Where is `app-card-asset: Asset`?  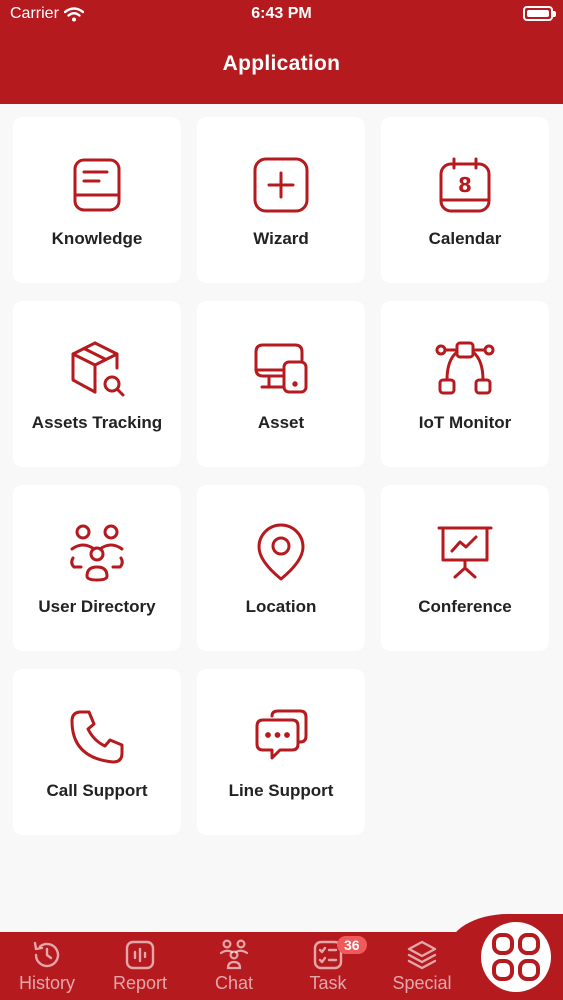
app-card-asset: Asset is located at coordinates (281, 384).